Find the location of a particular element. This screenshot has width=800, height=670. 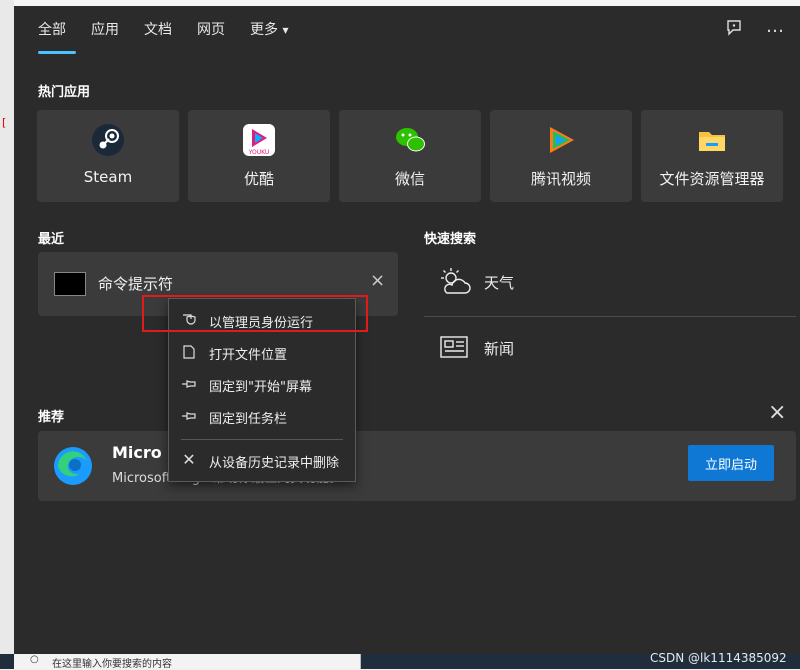

app-tile-steam: Steam is located at coordinates (108, 156).